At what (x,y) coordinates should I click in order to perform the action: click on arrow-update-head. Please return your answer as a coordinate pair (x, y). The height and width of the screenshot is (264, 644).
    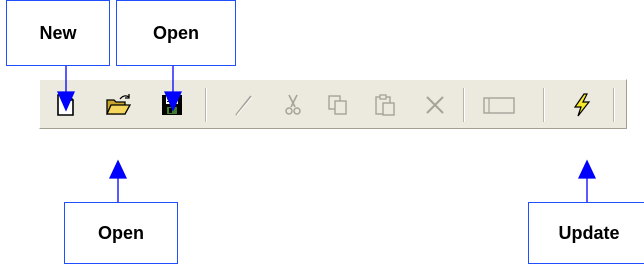
    Looking at the image, I should click on (587, 169).